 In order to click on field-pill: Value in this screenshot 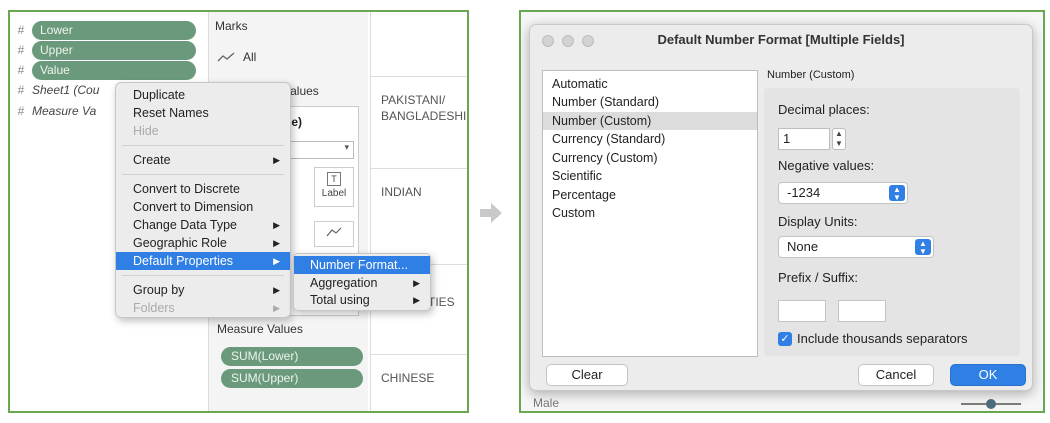, I will do `click(114, 70)`.